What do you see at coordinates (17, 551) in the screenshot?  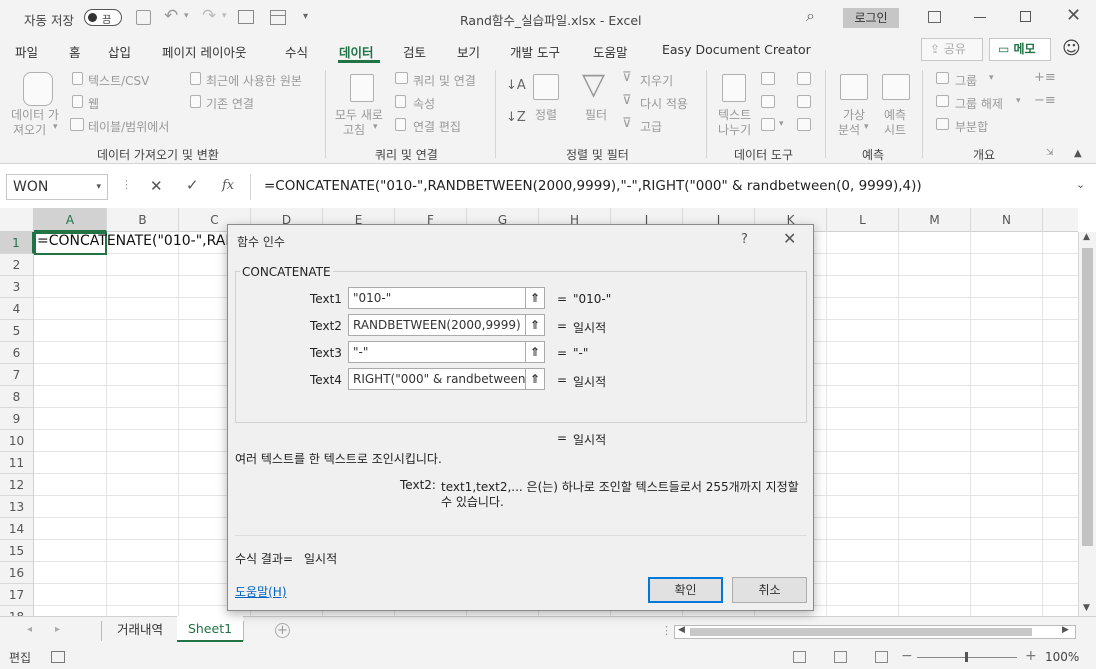 I see `row-header: 15` at bounding box center [17, 551].